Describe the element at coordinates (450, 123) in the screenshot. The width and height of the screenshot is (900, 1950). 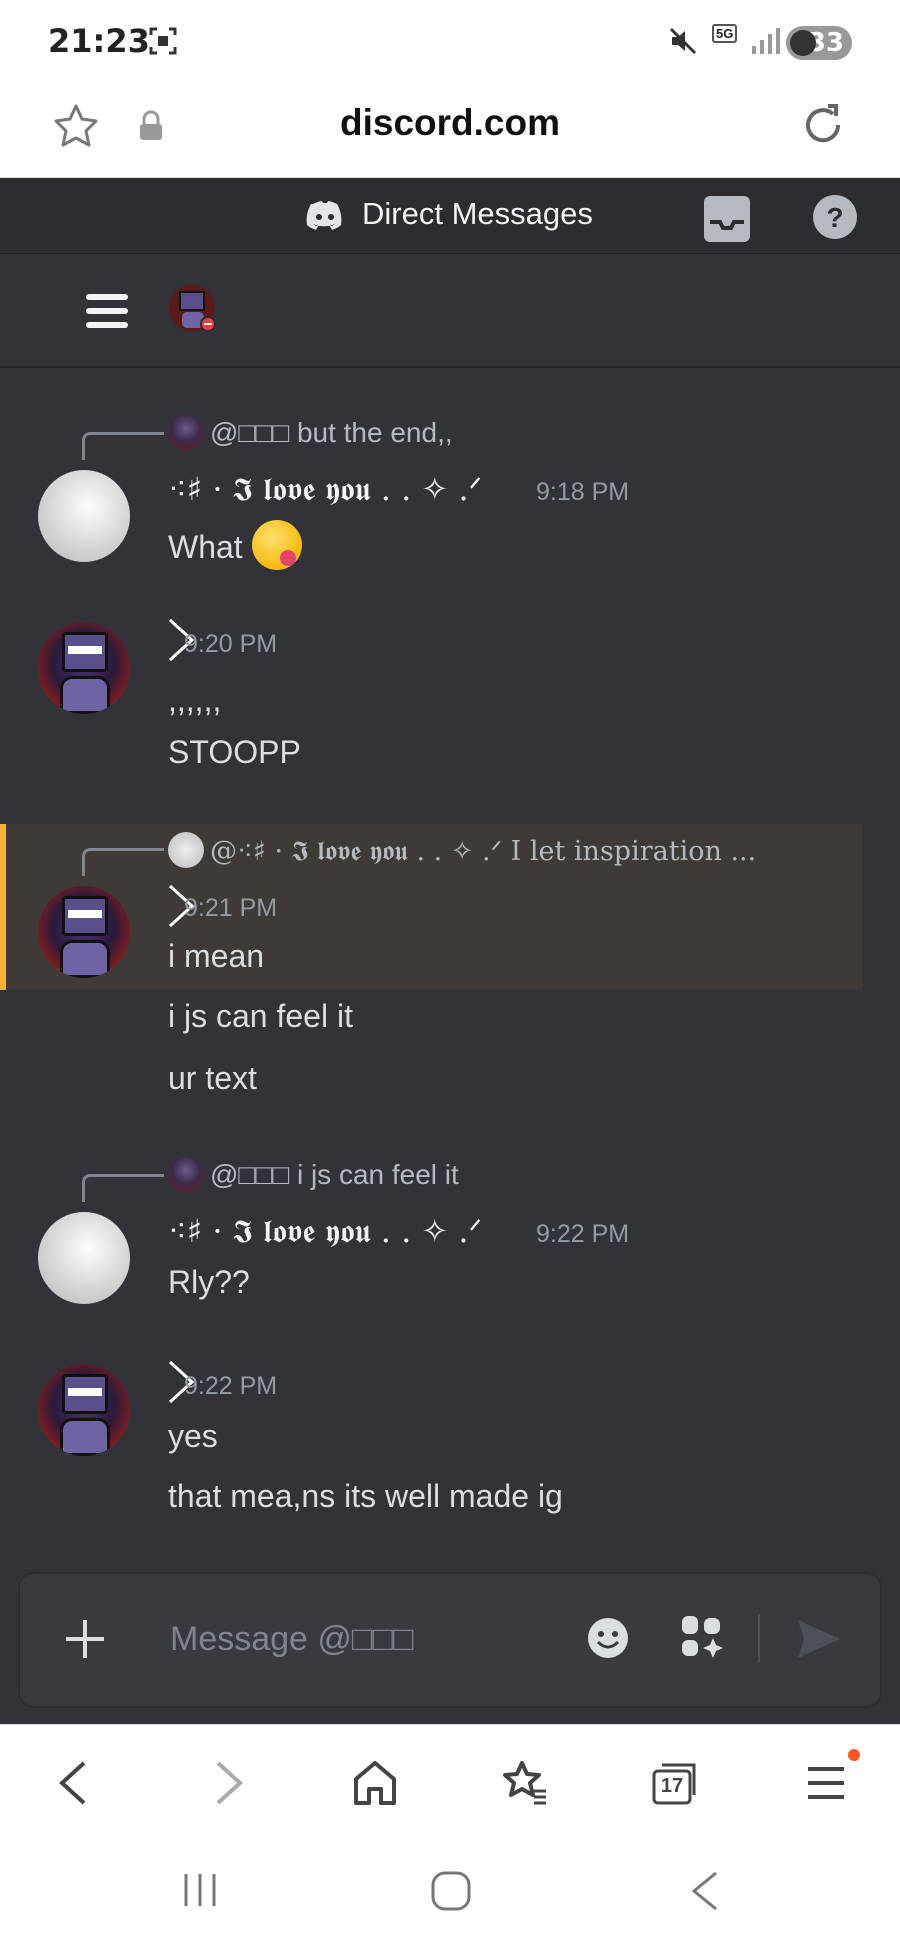
I see `url-domain: discord.com` at that location.